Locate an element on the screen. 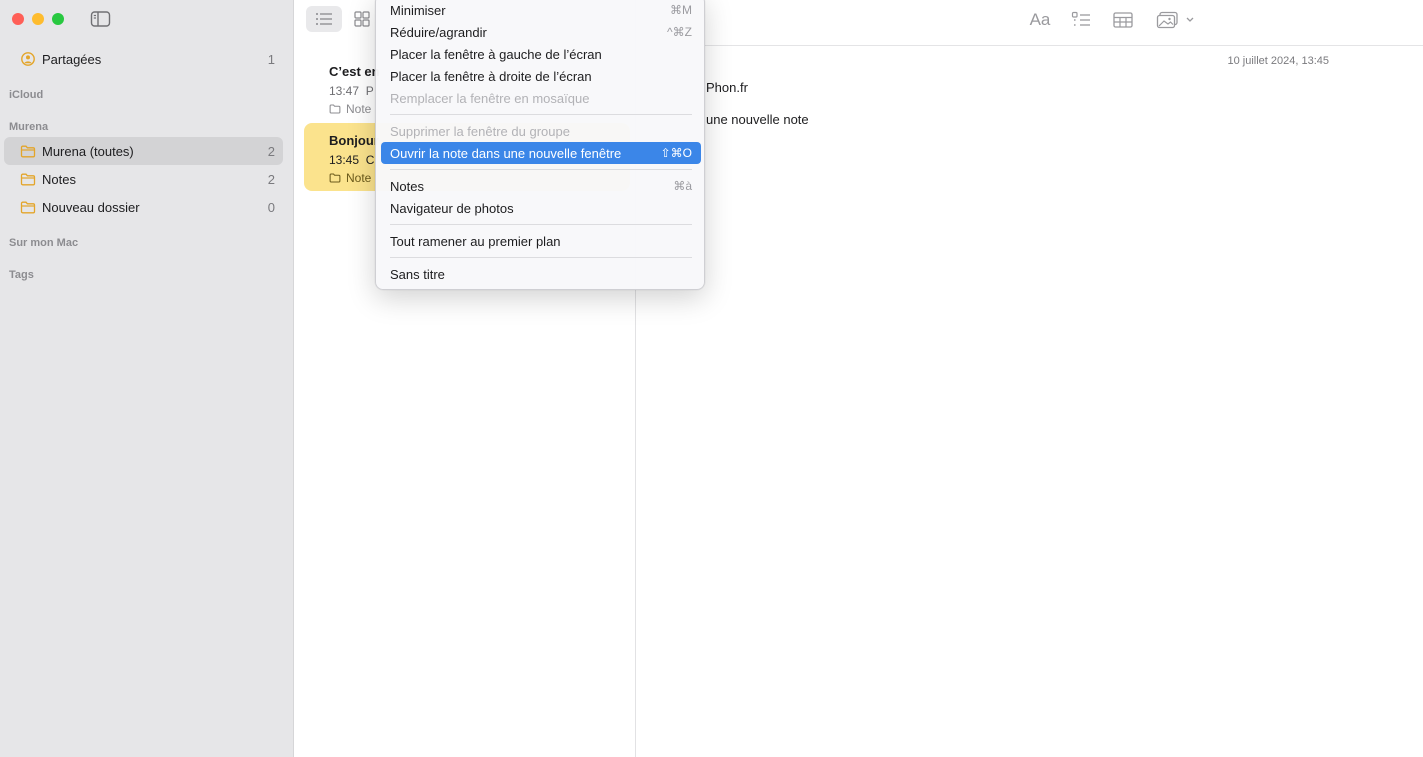  section-header-murena: Murena is located at coordinates (29, 127).